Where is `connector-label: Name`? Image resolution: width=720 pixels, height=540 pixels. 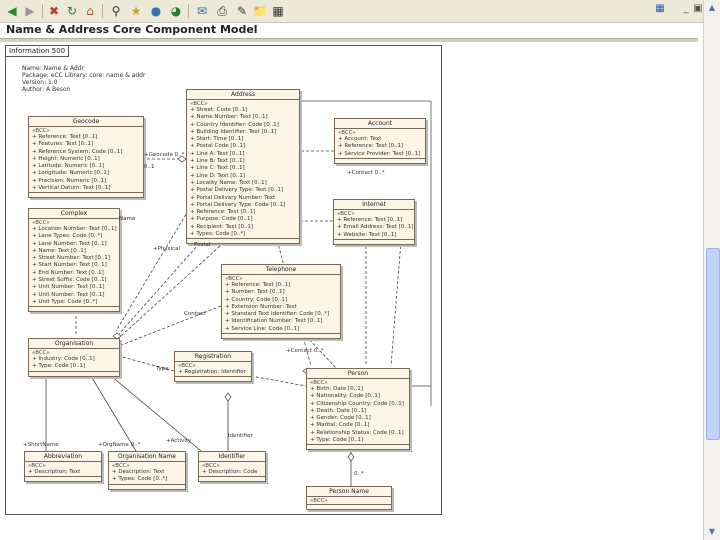 connector-label: Name is located at coordinates (127, 219).